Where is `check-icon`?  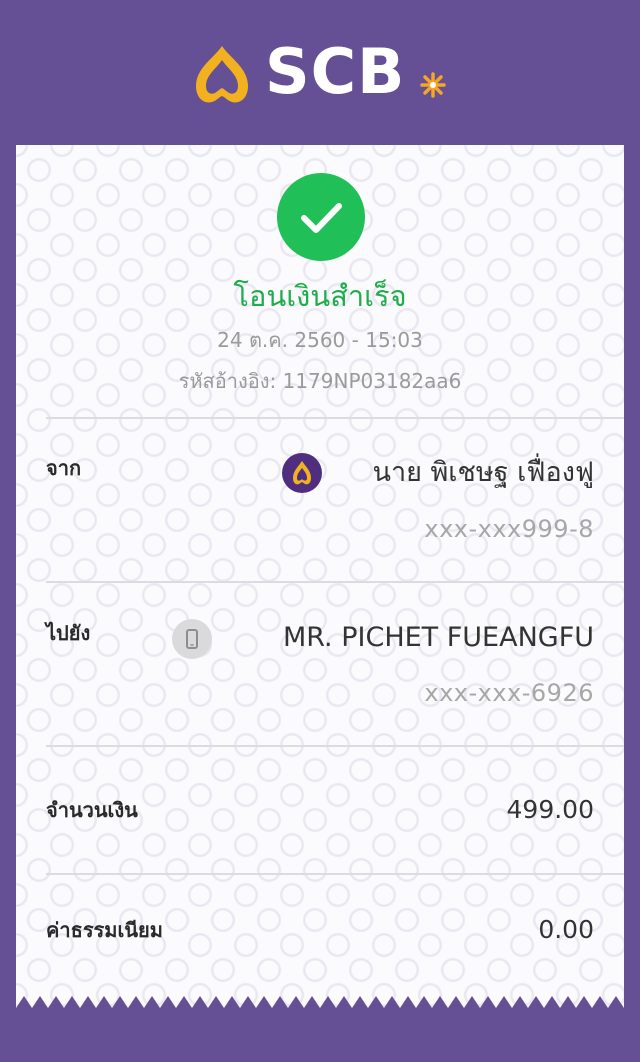 check-icon is located at coordinates (321, 218).